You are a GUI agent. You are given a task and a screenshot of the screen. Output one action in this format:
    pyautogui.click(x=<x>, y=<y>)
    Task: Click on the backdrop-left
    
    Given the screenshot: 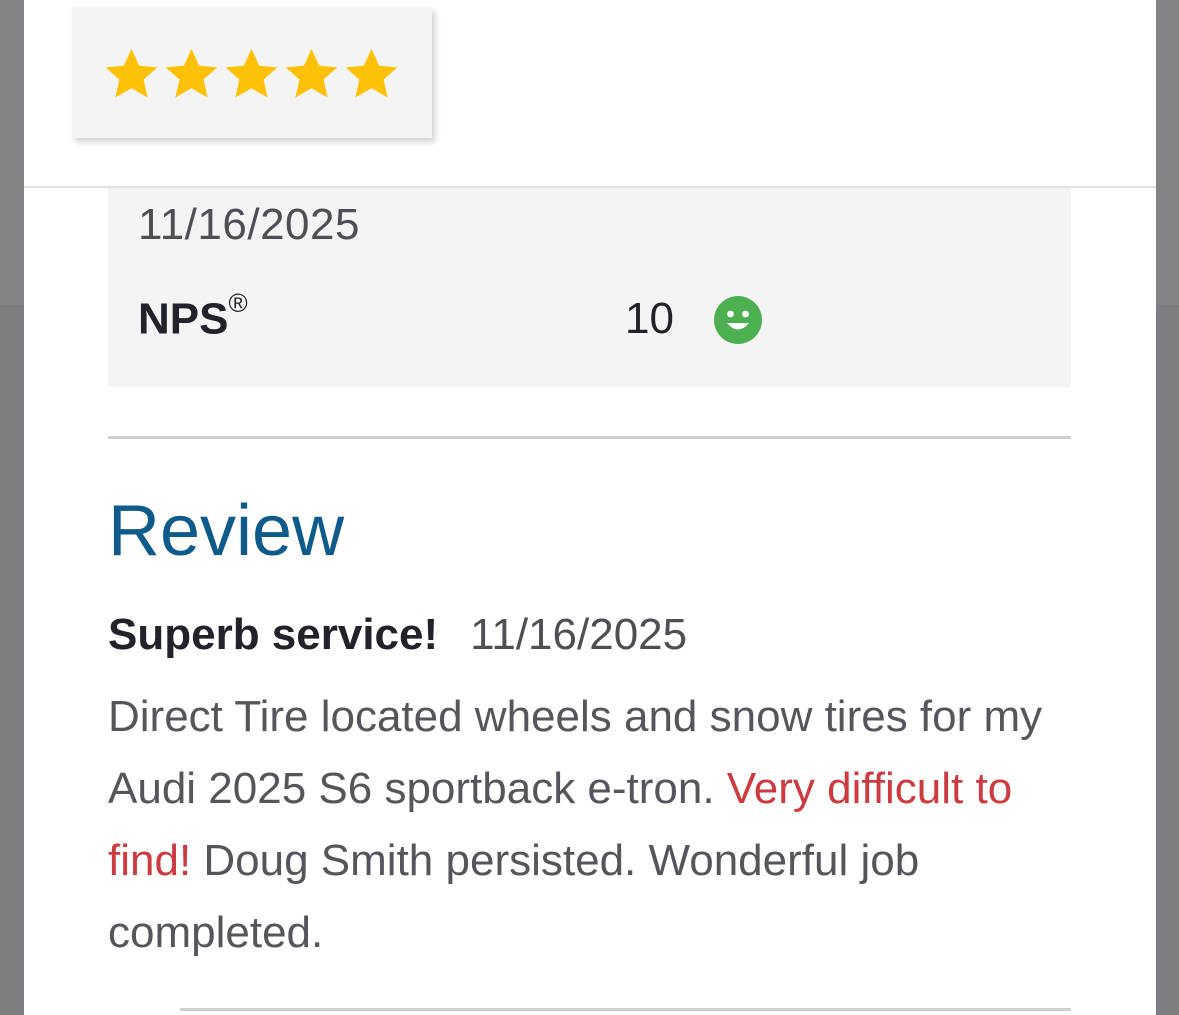 What is the action you would take?
    pyautogui.click(x=12, y=152)
    